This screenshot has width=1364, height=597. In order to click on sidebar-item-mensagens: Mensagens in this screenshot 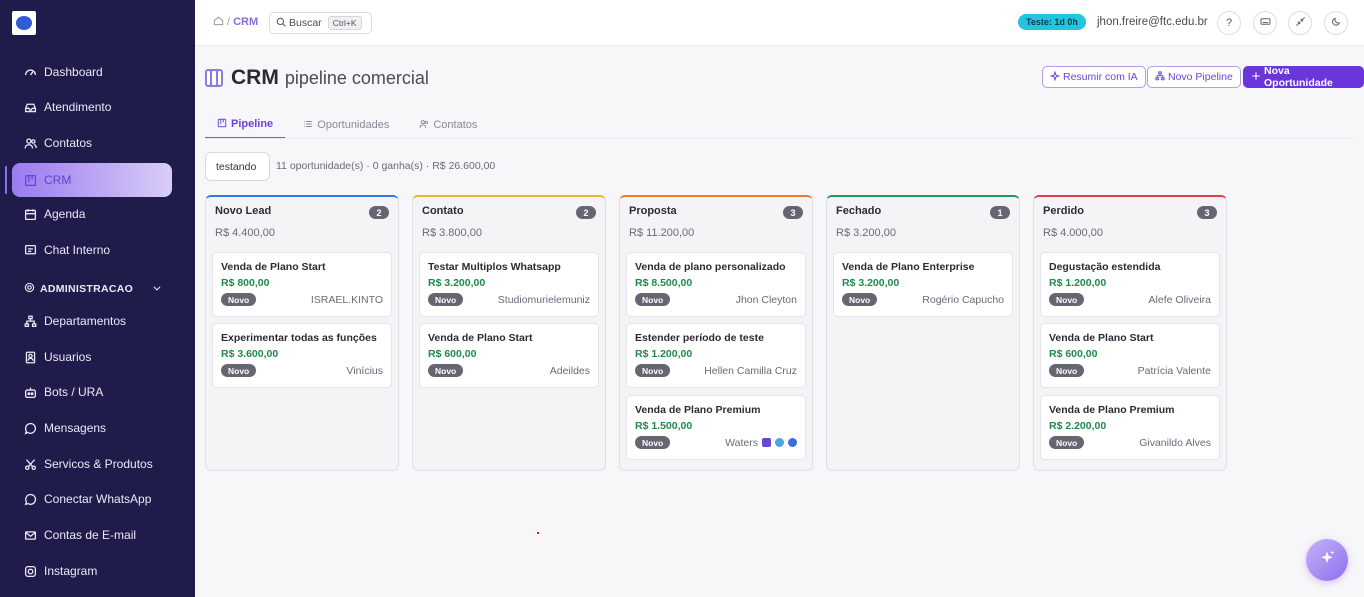, I will do `click(92, 428)`.